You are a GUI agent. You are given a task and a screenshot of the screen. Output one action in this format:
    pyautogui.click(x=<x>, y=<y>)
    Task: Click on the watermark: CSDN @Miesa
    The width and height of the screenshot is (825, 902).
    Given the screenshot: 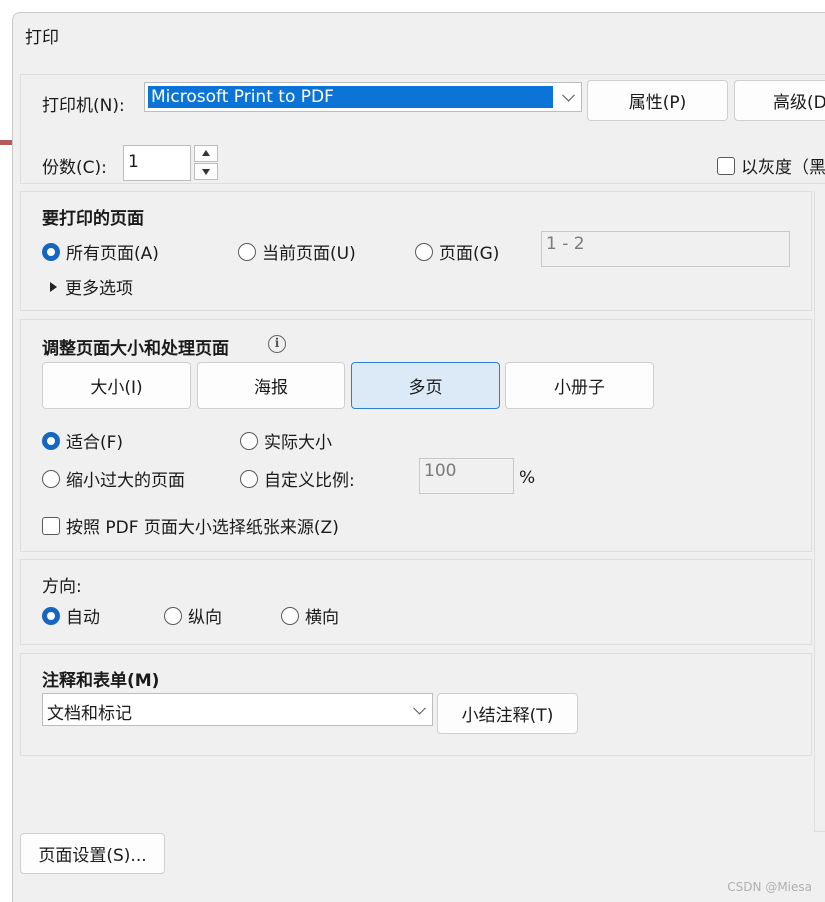 What is the action you would take?
    pyautogui.click(x=769, y=887)
    